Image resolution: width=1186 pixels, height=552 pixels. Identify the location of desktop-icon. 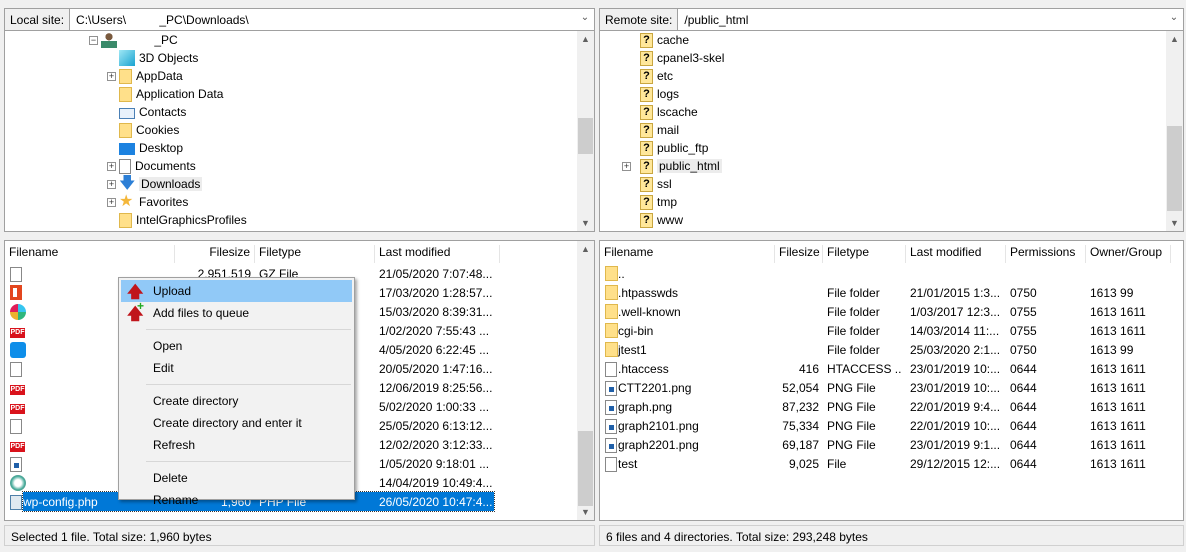
(127, 149).